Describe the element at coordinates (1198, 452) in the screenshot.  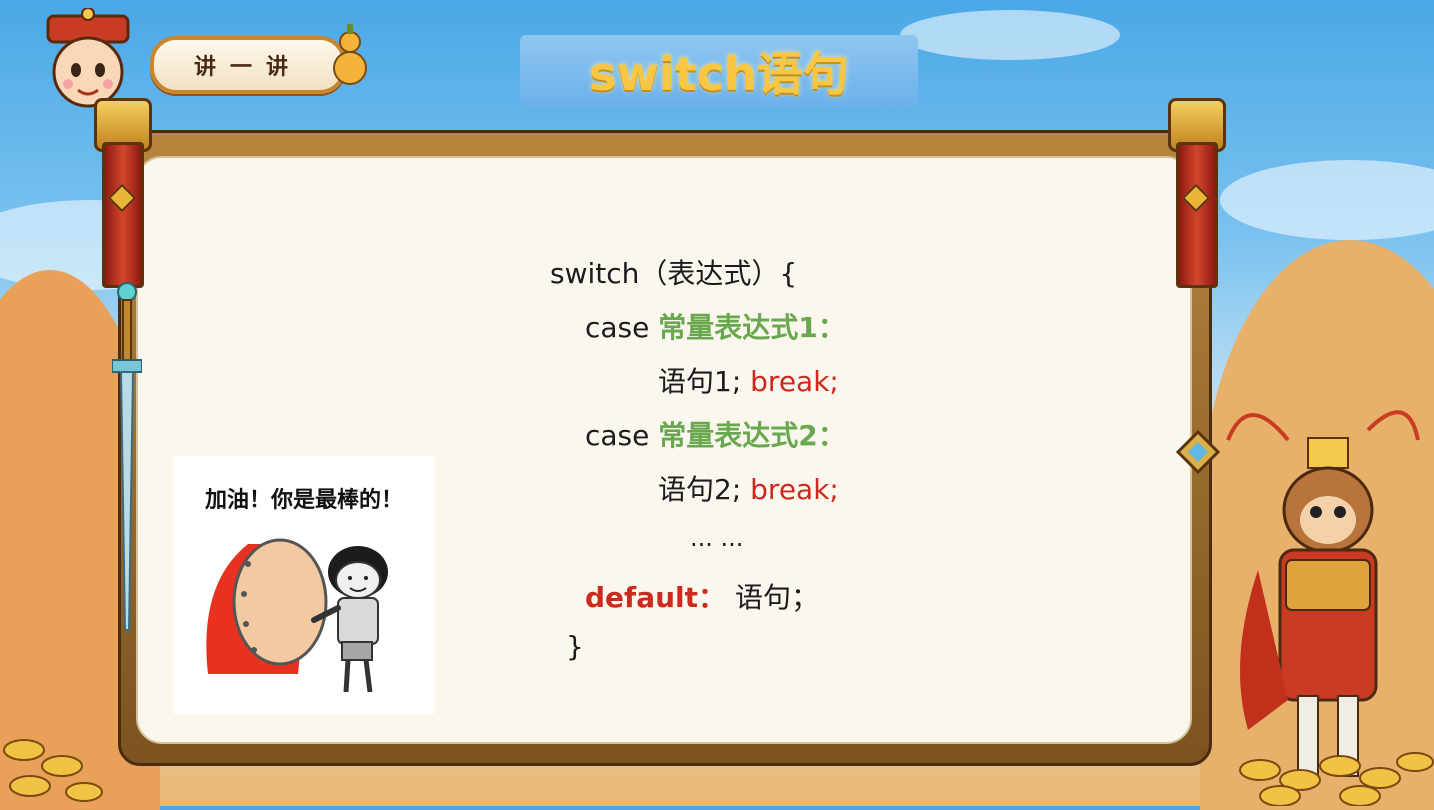
I see `frame-gem-icon` at that location.